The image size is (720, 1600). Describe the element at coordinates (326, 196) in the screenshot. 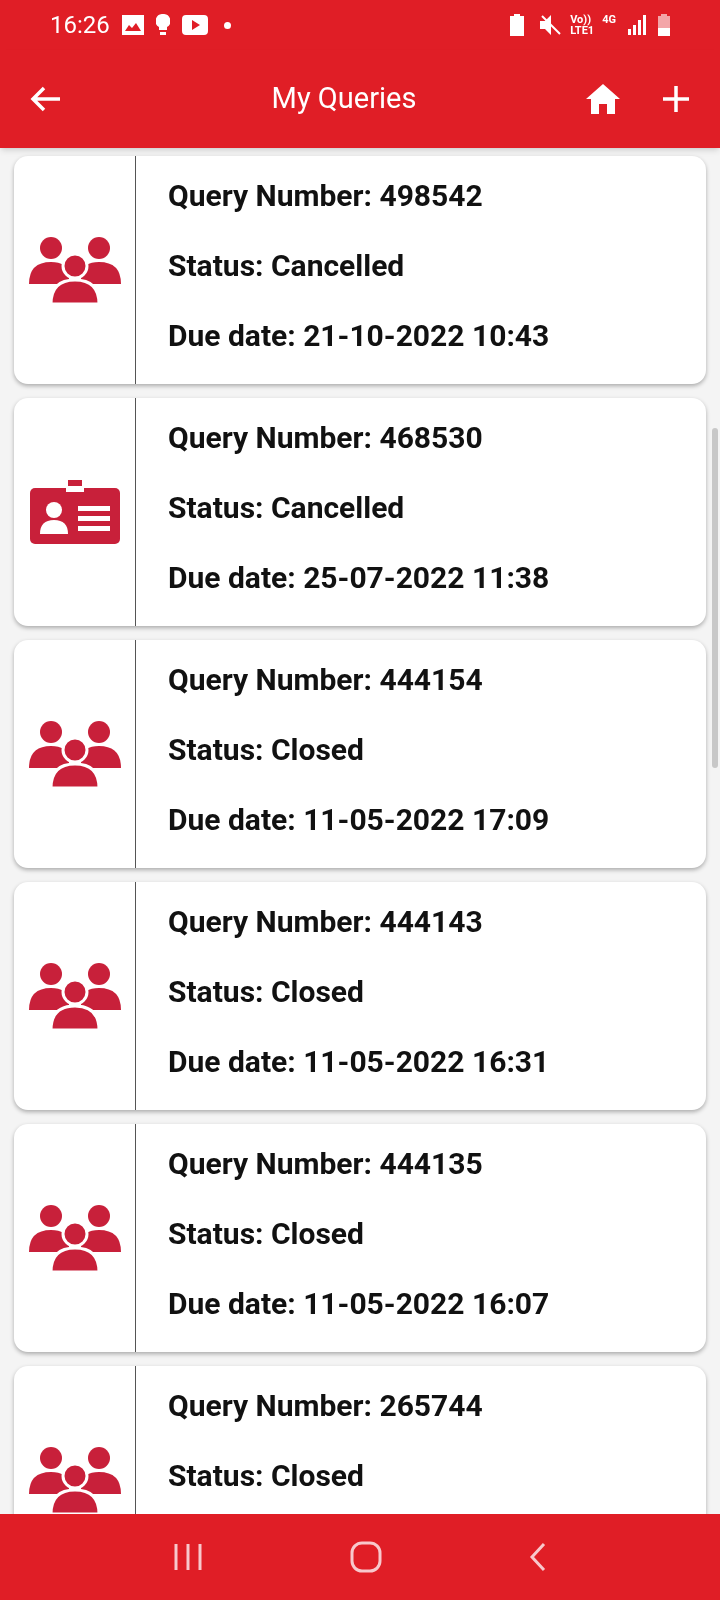

I see `query-number: Query Number: 498542` at that location.